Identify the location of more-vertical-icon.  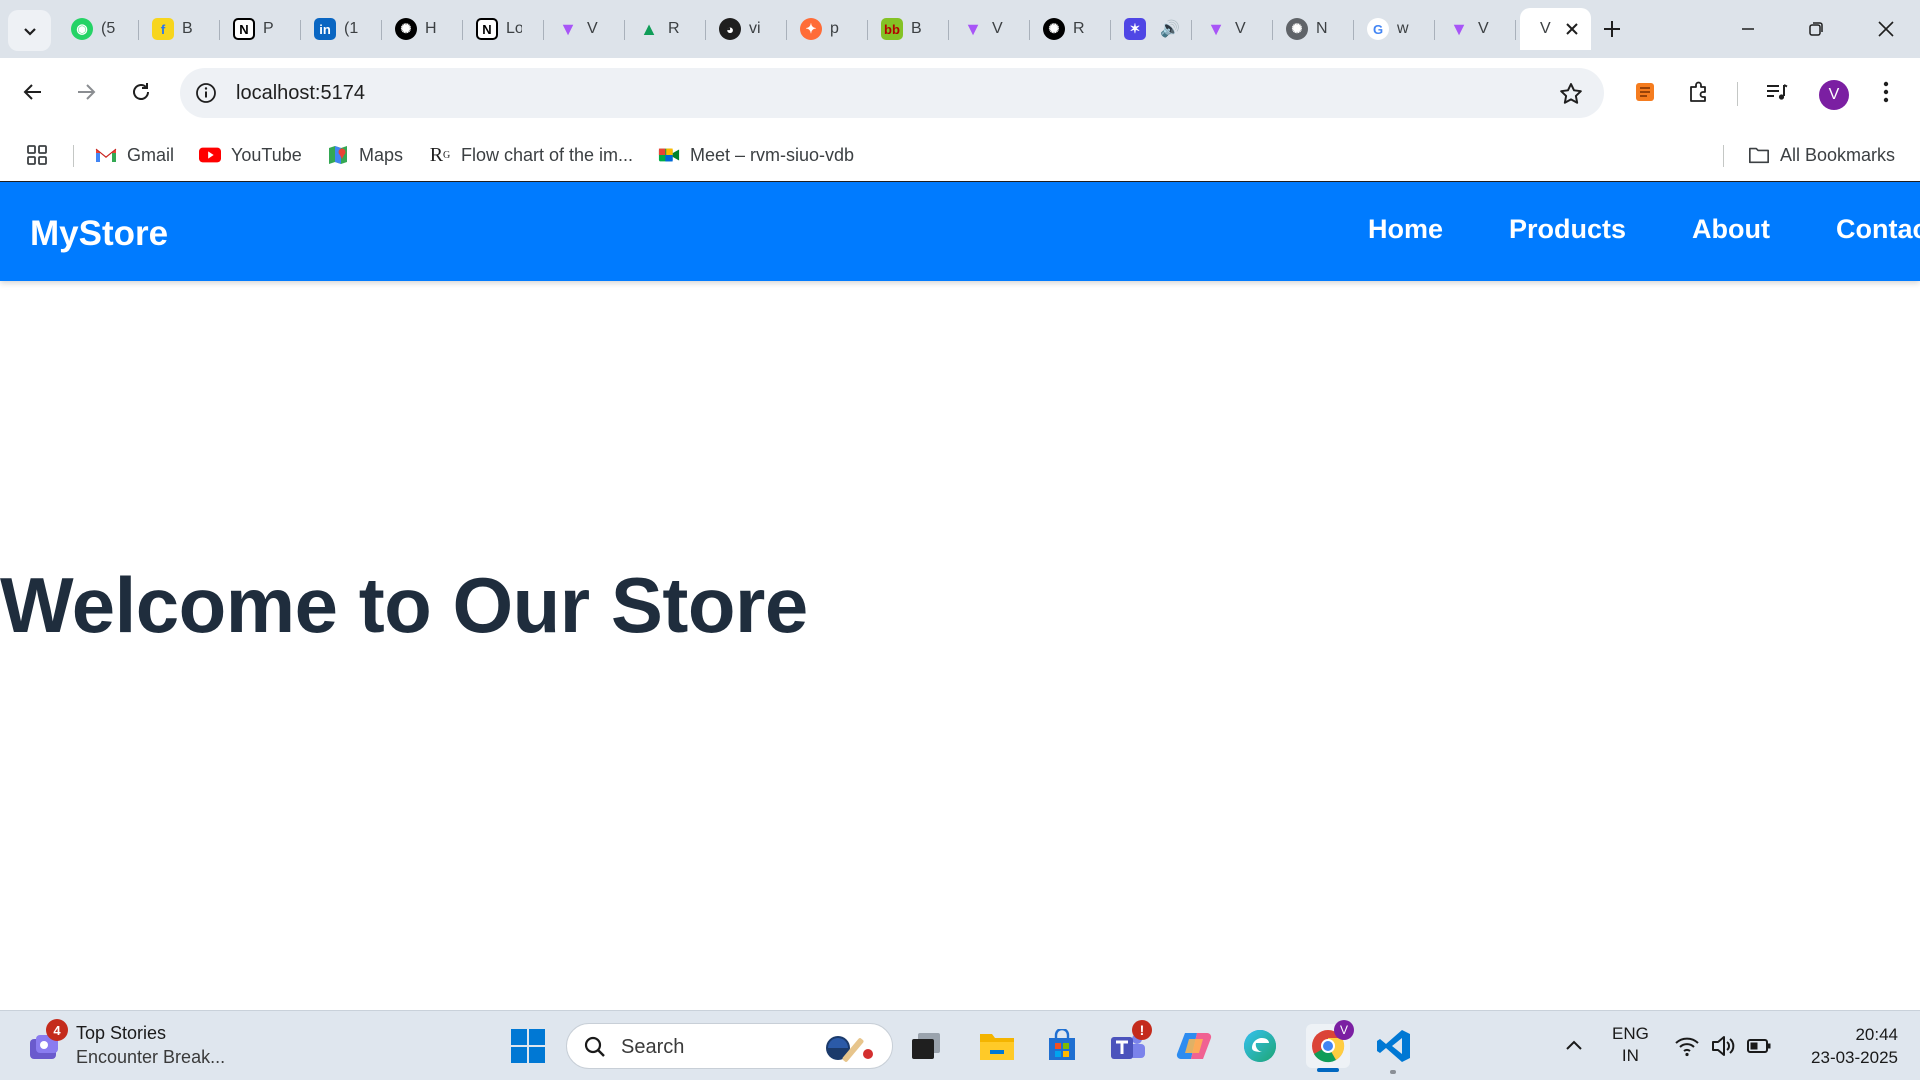
(1886, 92).